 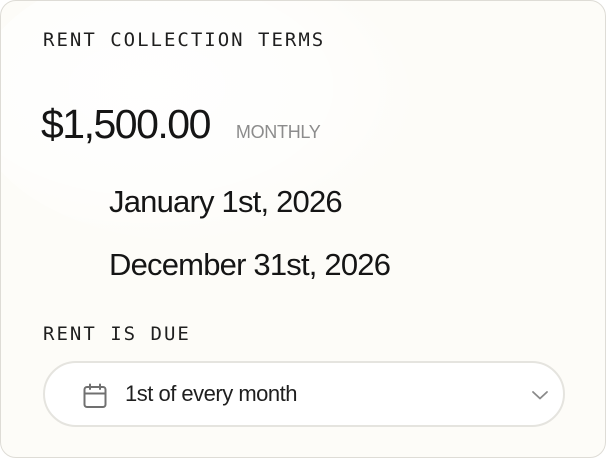 I want to click on card-title: RENT COLLECTION TERMS, so click(x=184, y=40).